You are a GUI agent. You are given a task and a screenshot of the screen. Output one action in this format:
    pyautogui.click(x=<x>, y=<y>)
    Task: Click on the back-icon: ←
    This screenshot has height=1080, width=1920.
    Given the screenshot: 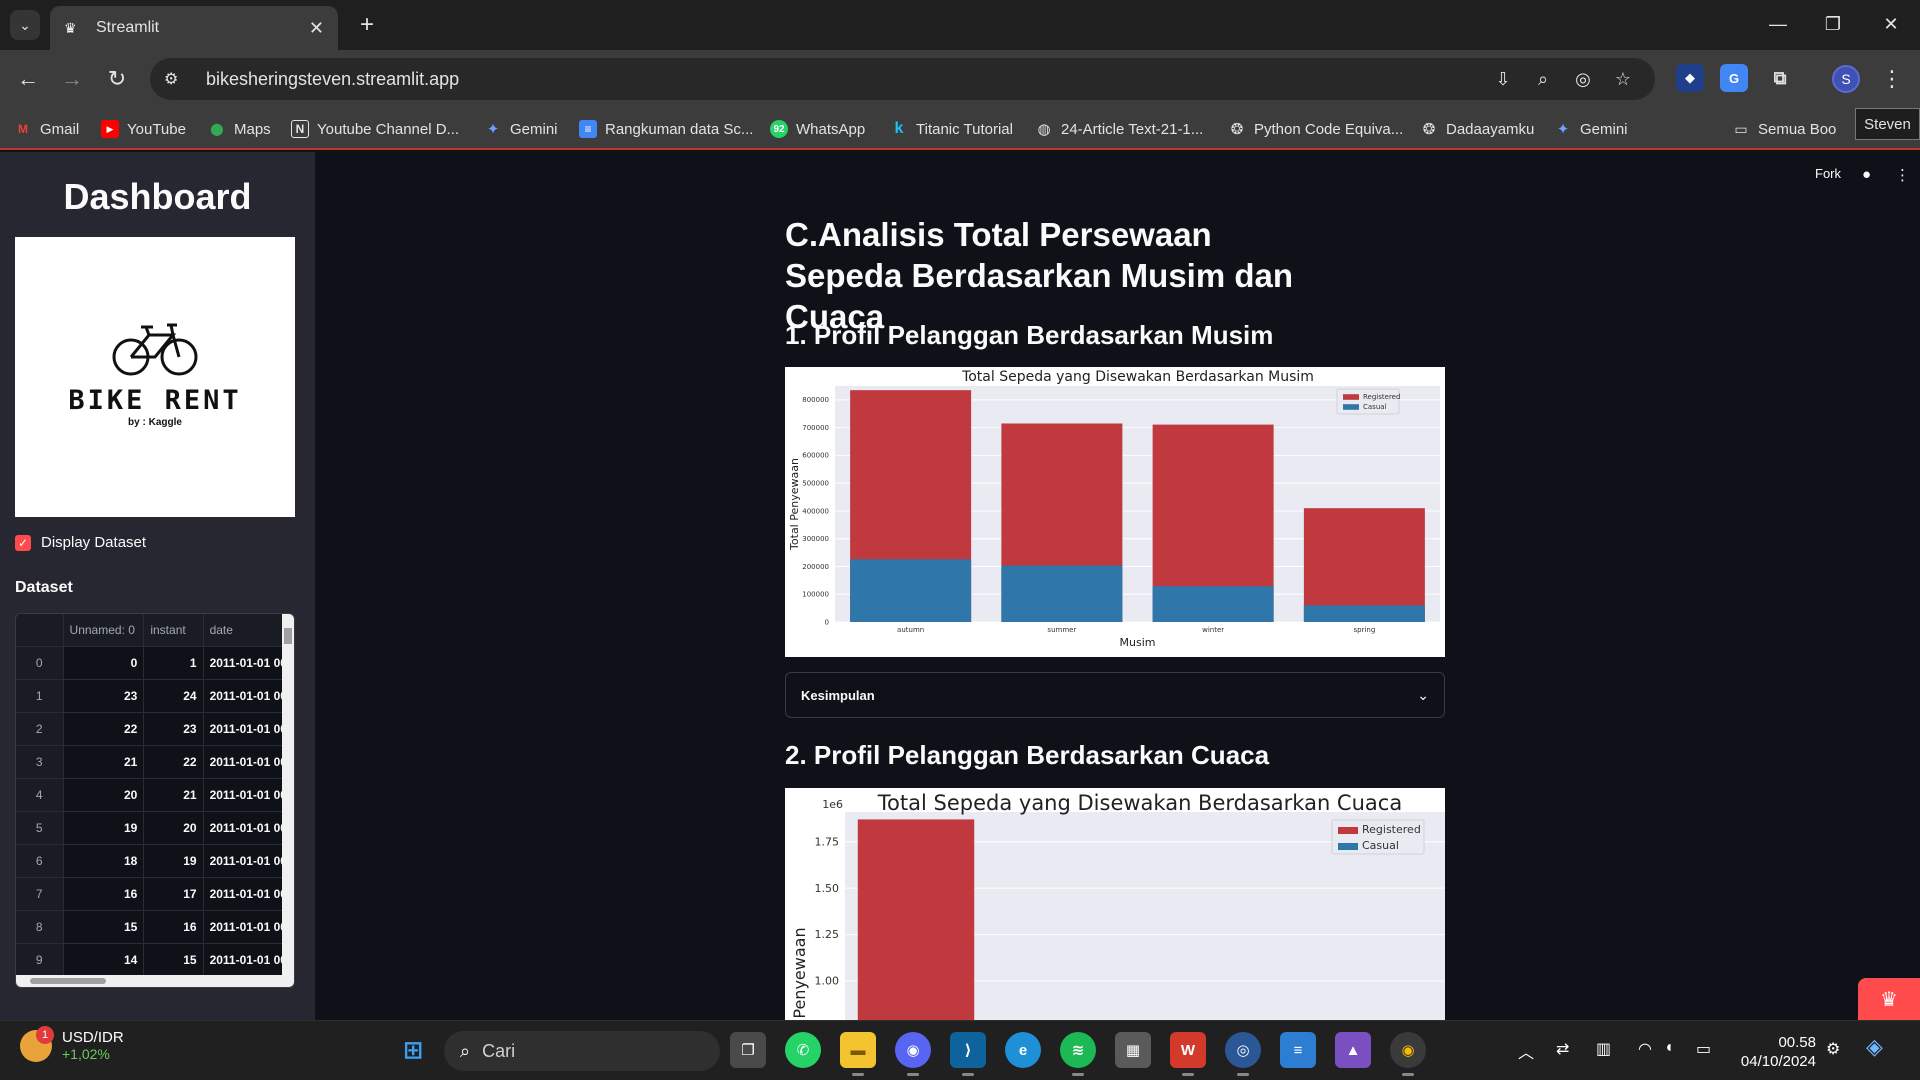 What is the action you would take?
    pyautogui.click(x=28, y=79)
    